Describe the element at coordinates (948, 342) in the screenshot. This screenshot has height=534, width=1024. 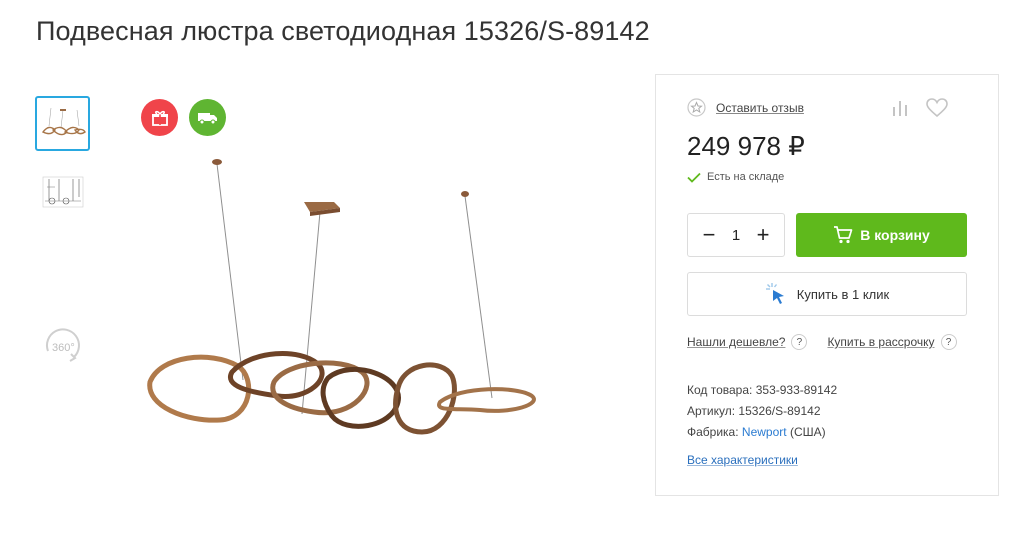
I see `installment-help-icon: ?` at that location.